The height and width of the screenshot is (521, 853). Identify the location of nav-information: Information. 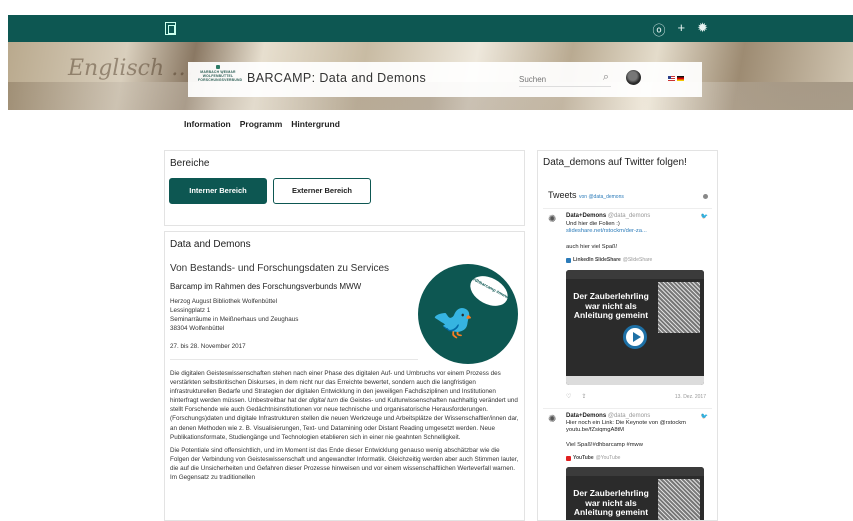
(207, 124).